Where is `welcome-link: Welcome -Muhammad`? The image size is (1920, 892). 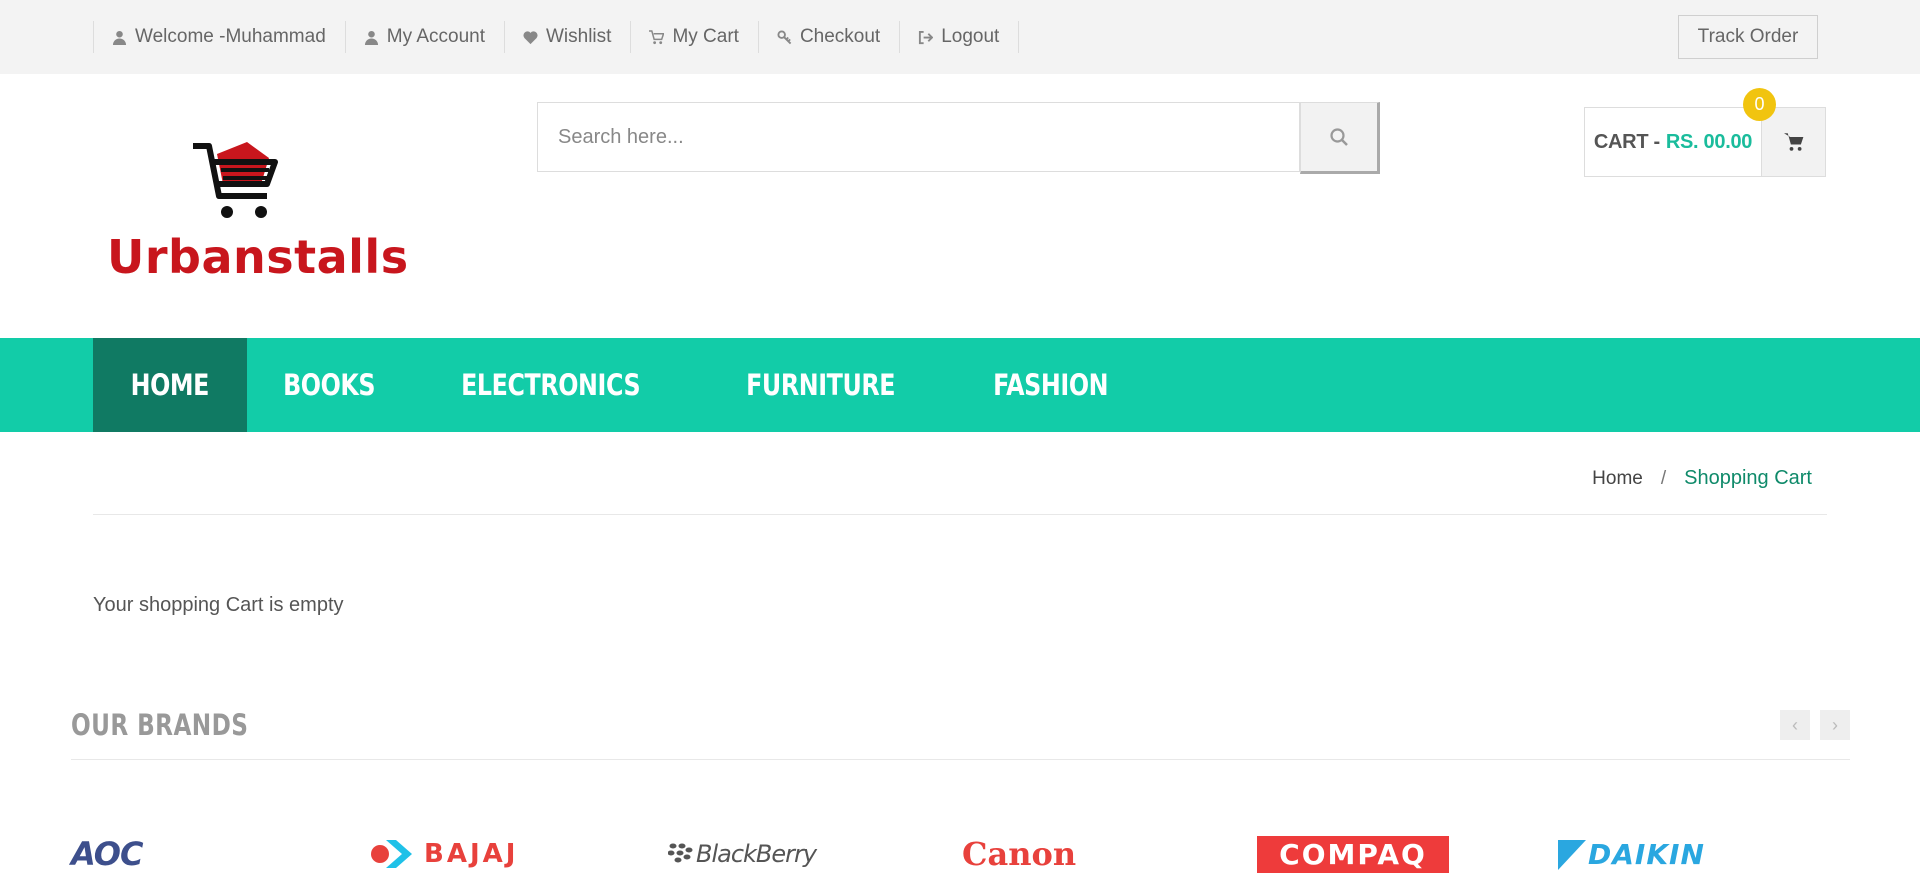
welcome-link: Welcome -Muhammad is located at coordinates (220, 37).